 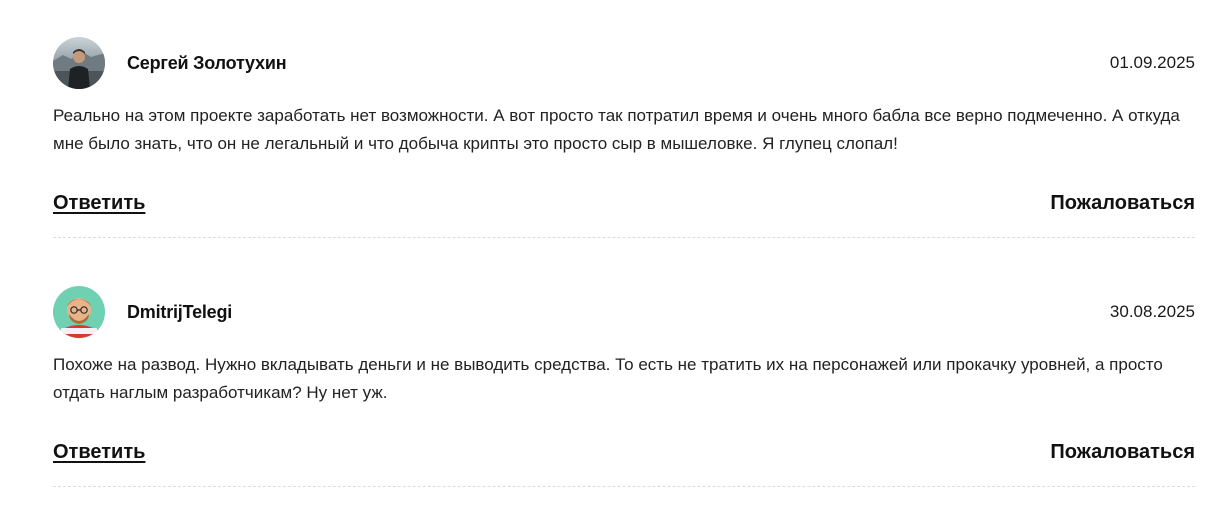 What do you see at coordinates (624, 312) in the screenshot?
I see `comment-header: DmitrijTelegi 30.08.2025` at bounding box center [624, 312].